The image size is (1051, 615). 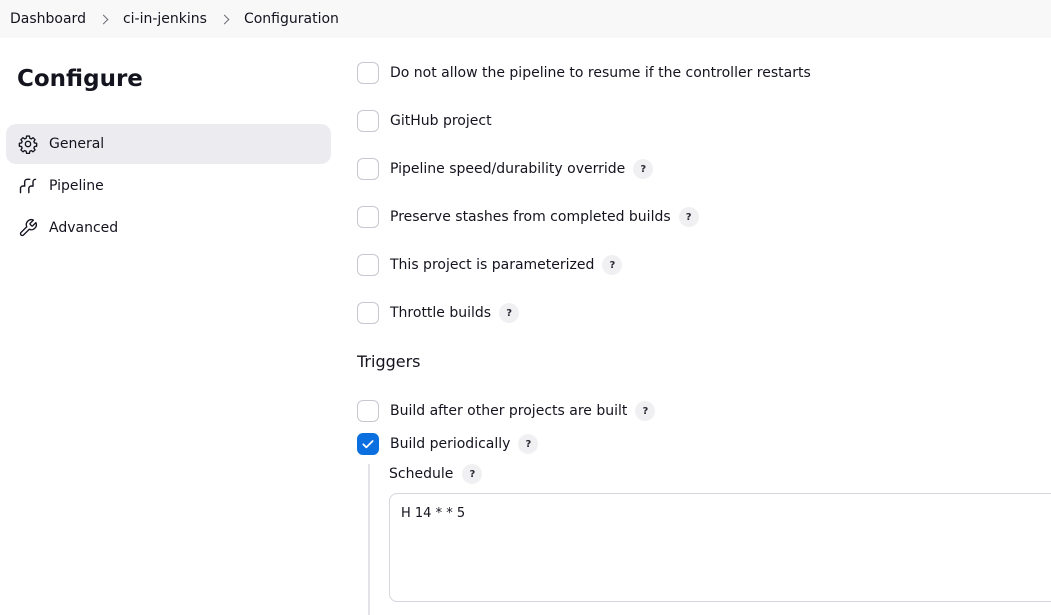 What do you see at coordinates (168, 186) in the screenshot?
I see `sidebar-item-pipeline: Pipeline` at bounding box center [168, 186].